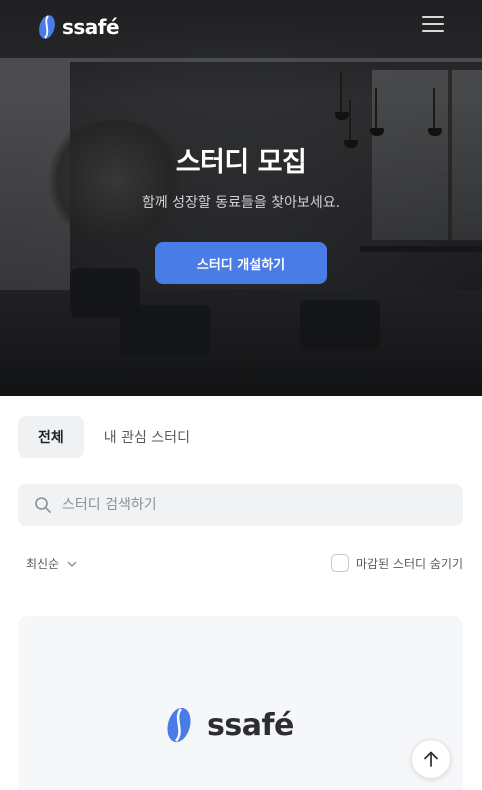 Image resolution: width=482 pixels, height=790 pixels. Describe the element at coordinates (250, 725) in the screenshot. I see `card-logo-text: ssafé` at that location.